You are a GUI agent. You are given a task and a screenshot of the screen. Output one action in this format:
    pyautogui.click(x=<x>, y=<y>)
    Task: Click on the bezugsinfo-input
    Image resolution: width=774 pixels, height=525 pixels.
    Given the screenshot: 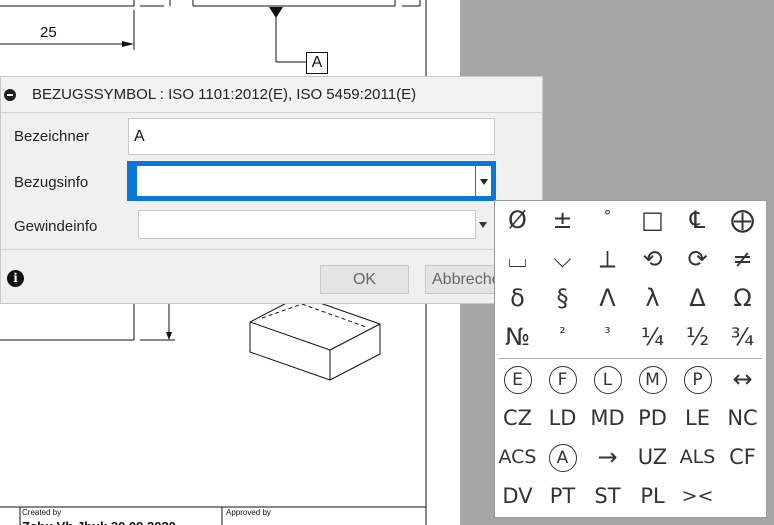 What is the action you would take?
    pyautogui.click(x=311, y=181)
    